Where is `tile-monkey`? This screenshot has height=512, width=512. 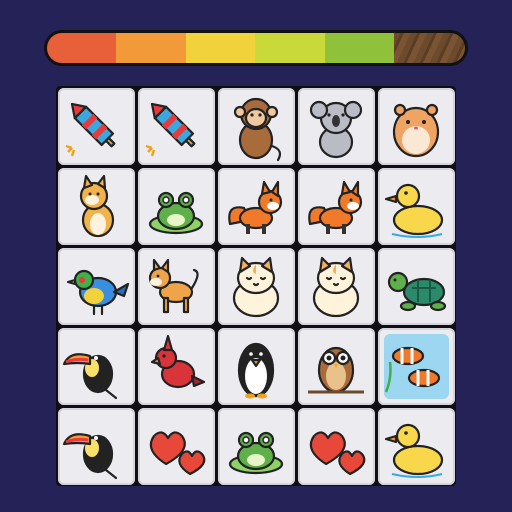
tile-monkey is located at coordinates (256, 126).